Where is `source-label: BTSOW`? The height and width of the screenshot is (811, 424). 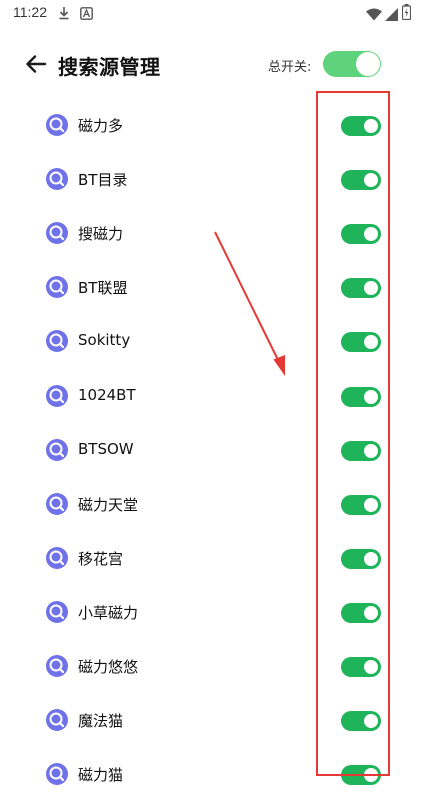 source-label: BTSOW is located at coordinates (106, 448).